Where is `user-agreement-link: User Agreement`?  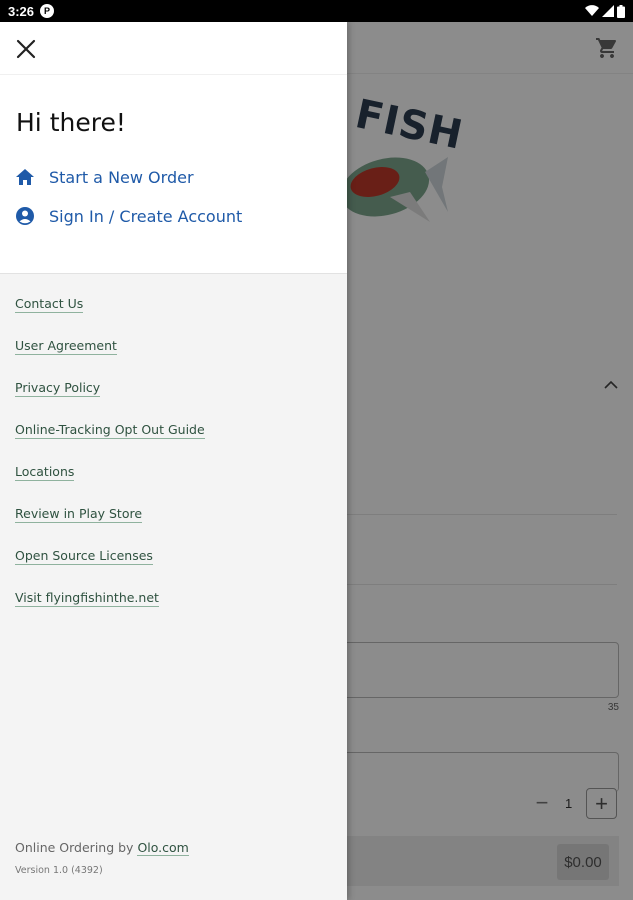 user-agreement-link: User Agreement is located at coordinates (66, 346).